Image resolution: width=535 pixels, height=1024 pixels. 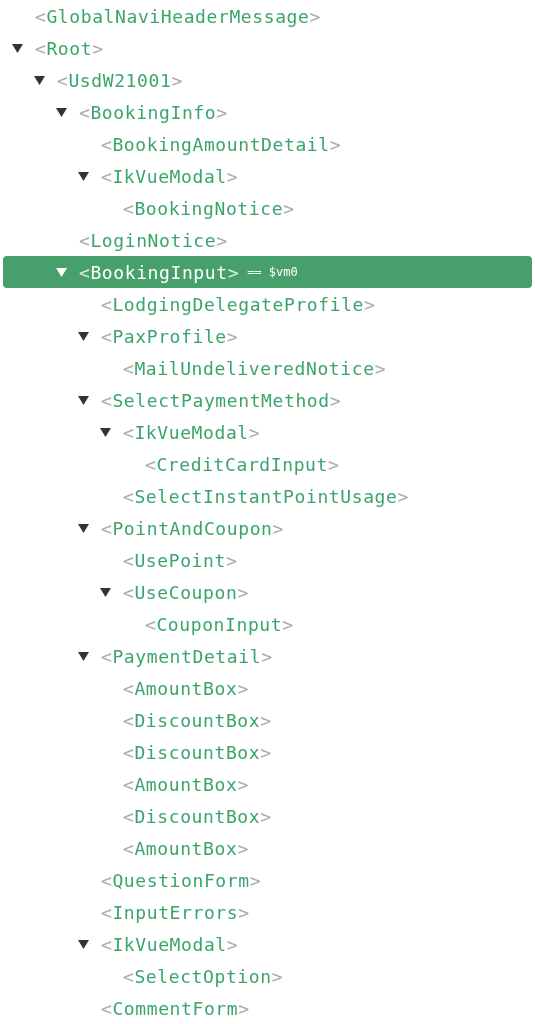 What do you see at coordinates (180, 560) in the screenshot?
I see `component-tag: <UsePoint>` at bounding box center [180, 560].